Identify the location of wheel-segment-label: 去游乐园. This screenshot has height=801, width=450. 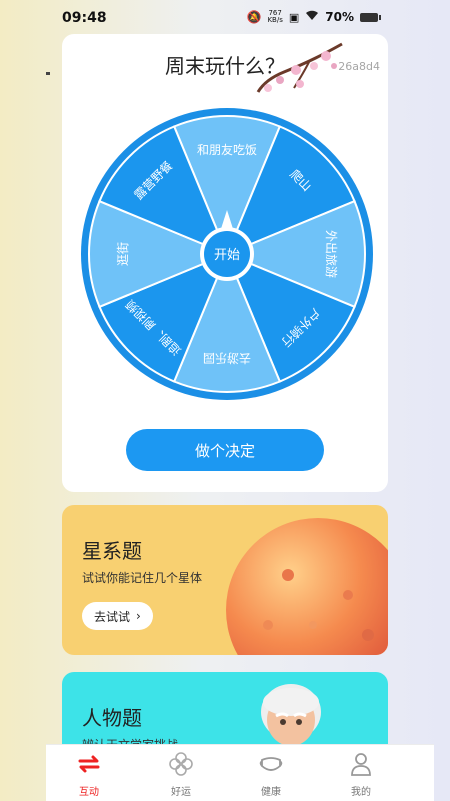
(227, 358).